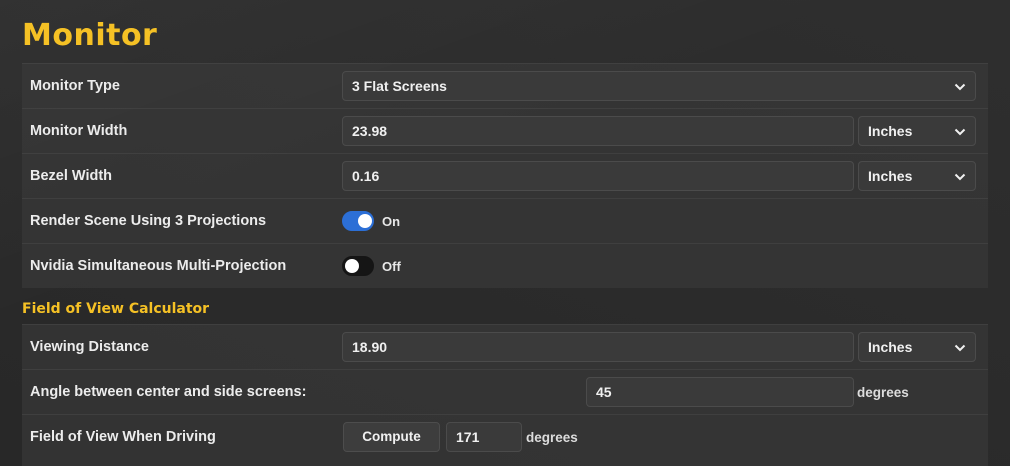 The image size is (1010, 466). What do you see at coordinates (148, 221) in the screenshot?
I see `render-projections-label: Render Scene Using 3 Projections` at bounding box center [148, 221].